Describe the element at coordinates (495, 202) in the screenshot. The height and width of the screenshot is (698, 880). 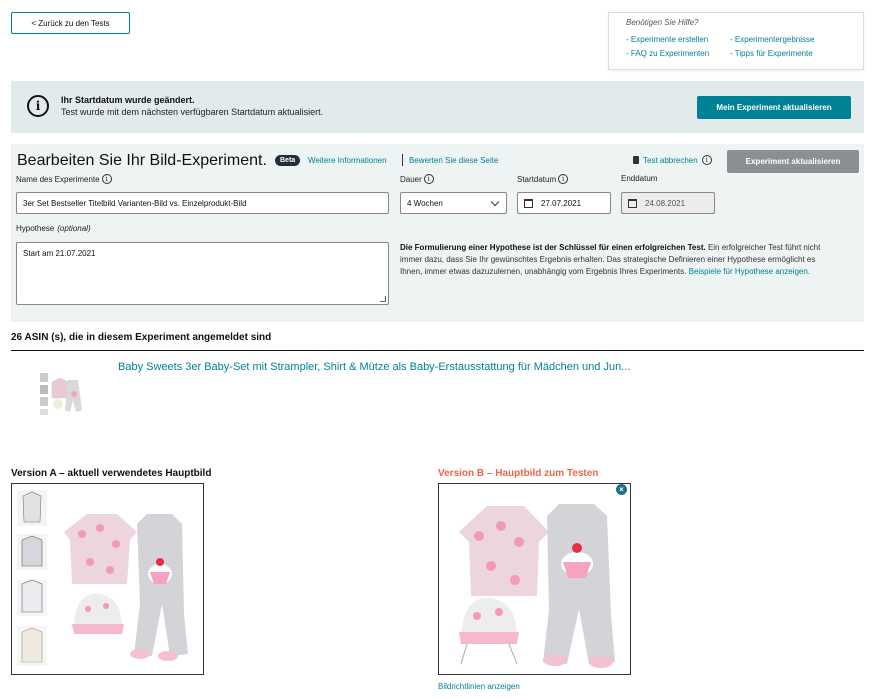
I see `chevron-down-icon` at that location.